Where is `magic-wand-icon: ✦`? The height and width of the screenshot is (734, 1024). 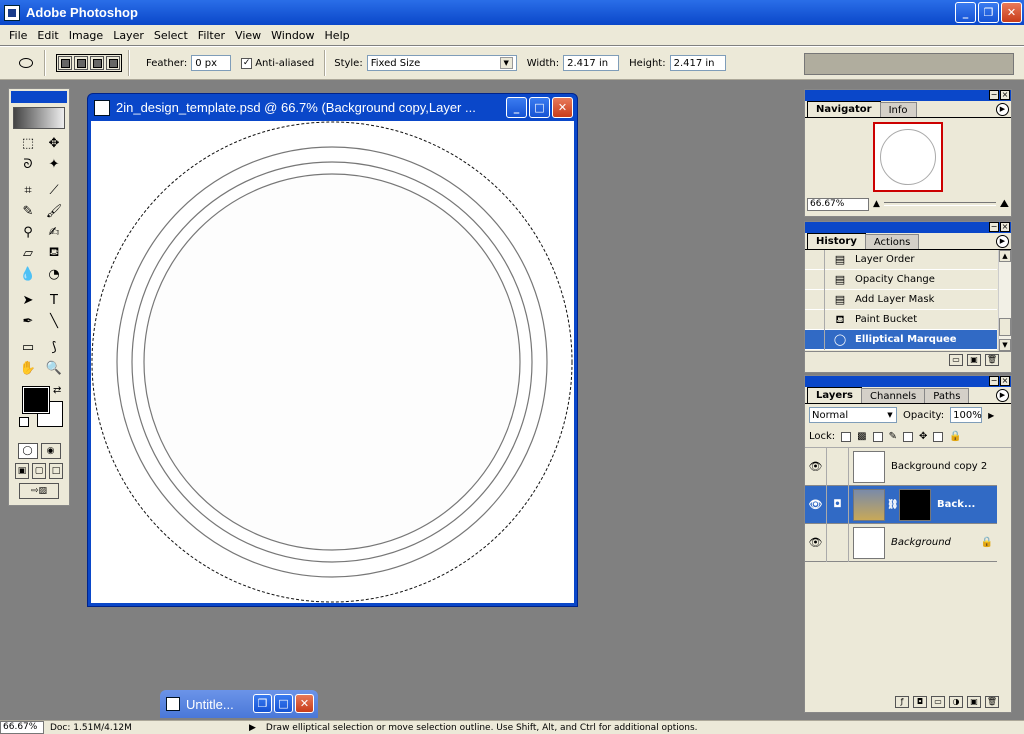 magic-wand-icon: ✦ is located at coordinates (54, 164).